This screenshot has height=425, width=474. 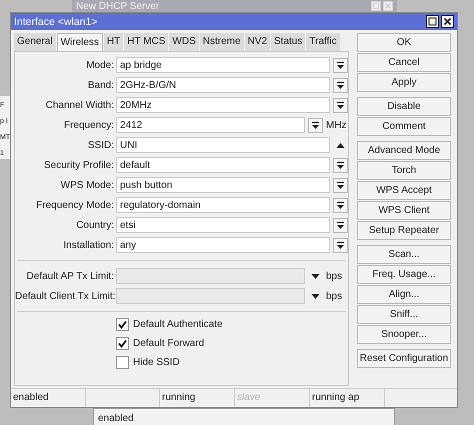 What do you see at coordinates (347, 398) in the screenshot?
I see `status-cell: running ap` at bounding box center [347, 398].